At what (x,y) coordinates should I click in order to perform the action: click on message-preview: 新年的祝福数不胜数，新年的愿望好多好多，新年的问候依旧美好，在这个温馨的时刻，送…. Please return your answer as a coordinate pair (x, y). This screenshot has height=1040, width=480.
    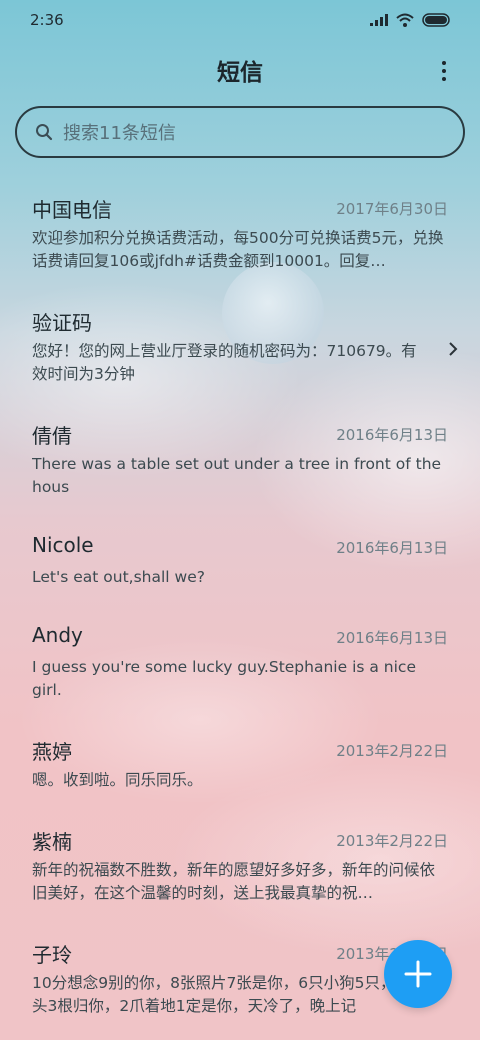
    Looking at the image, I should click on (234, 881).